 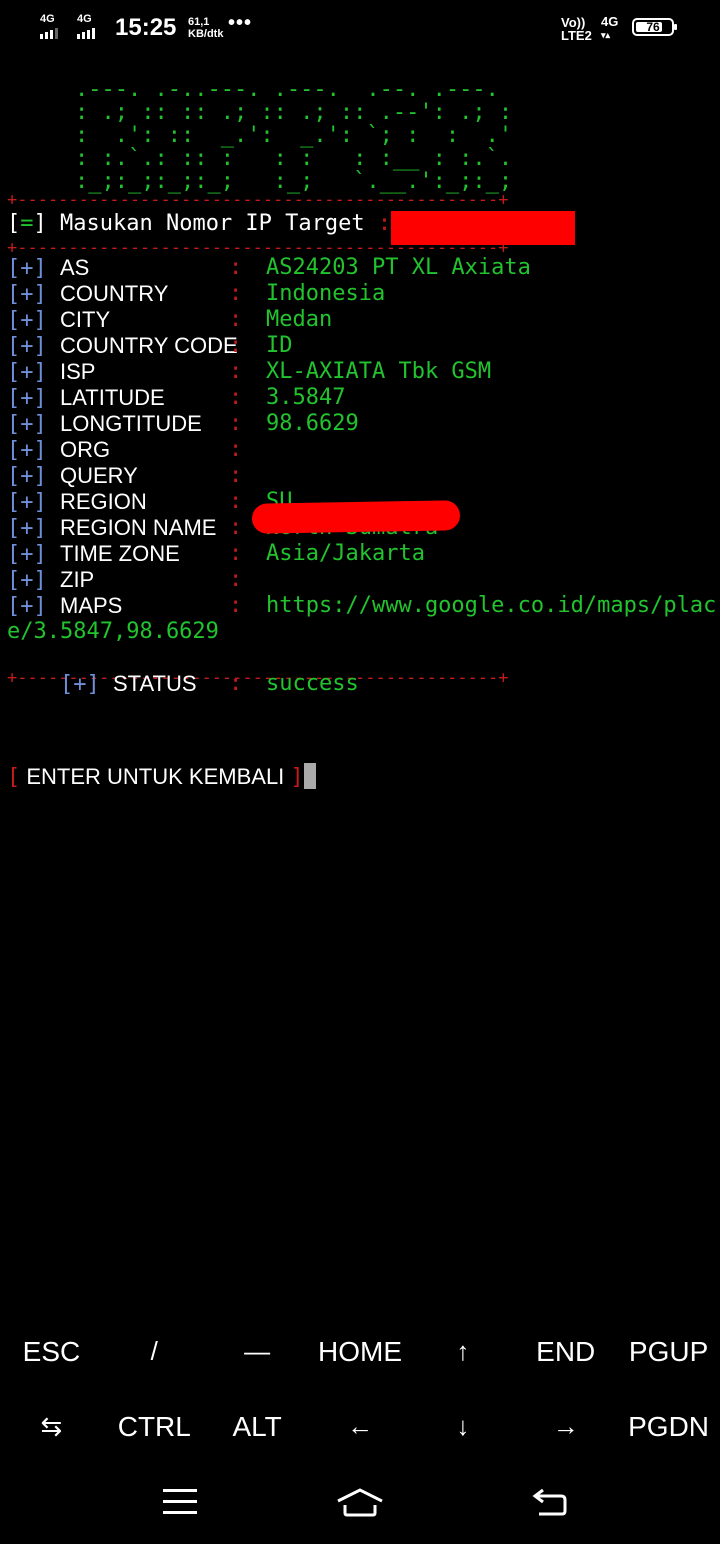 What do you see at coordinates (99, 475) in the screenshot?
I see `row-label: QUERY` at bounding box center [99, 475].